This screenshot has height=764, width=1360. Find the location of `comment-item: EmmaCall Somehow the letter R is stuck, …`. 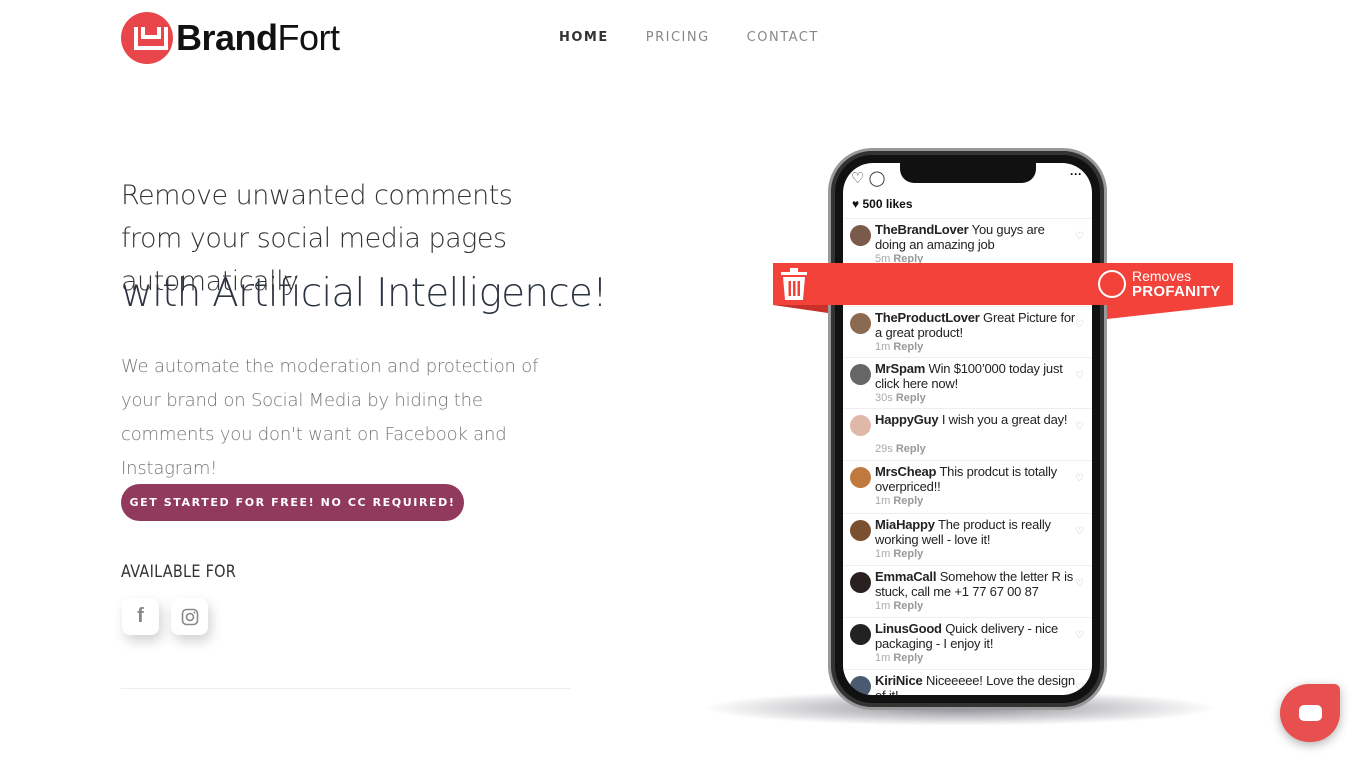

comment-item: EmmaCall Somehow the letter R is stuck, … is located at coordinates (967, 591).